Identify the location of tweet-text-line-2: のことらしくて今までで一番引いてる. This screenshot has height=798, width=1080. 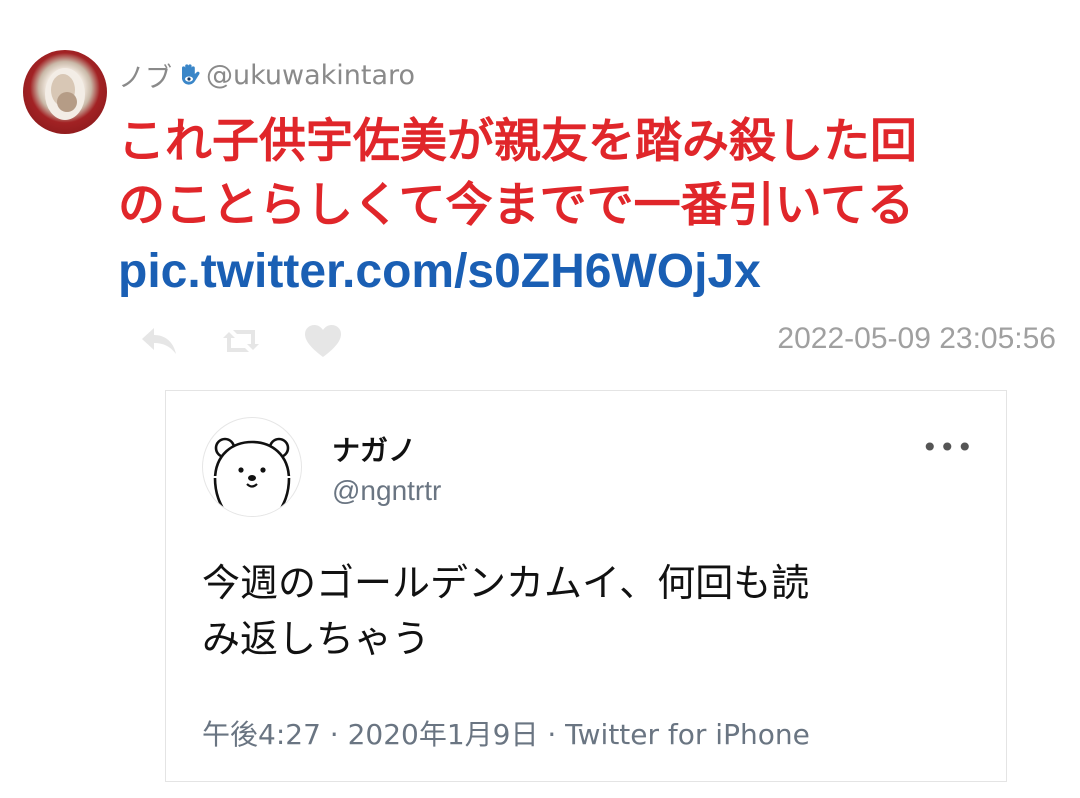
(516, 205).